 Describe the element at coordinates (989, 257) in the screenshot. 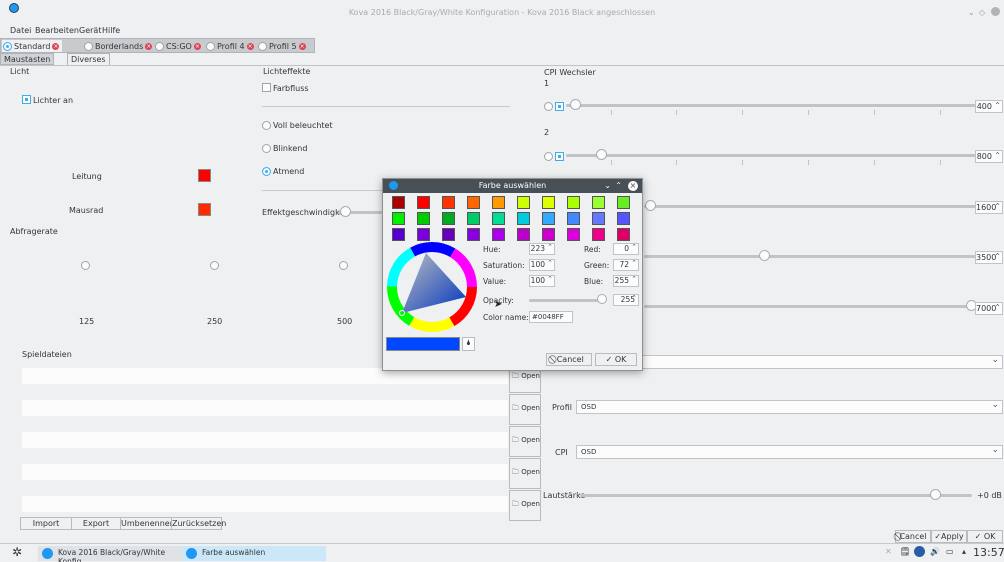

I see `cpi-level-4-spinbox: 3500` at that location.